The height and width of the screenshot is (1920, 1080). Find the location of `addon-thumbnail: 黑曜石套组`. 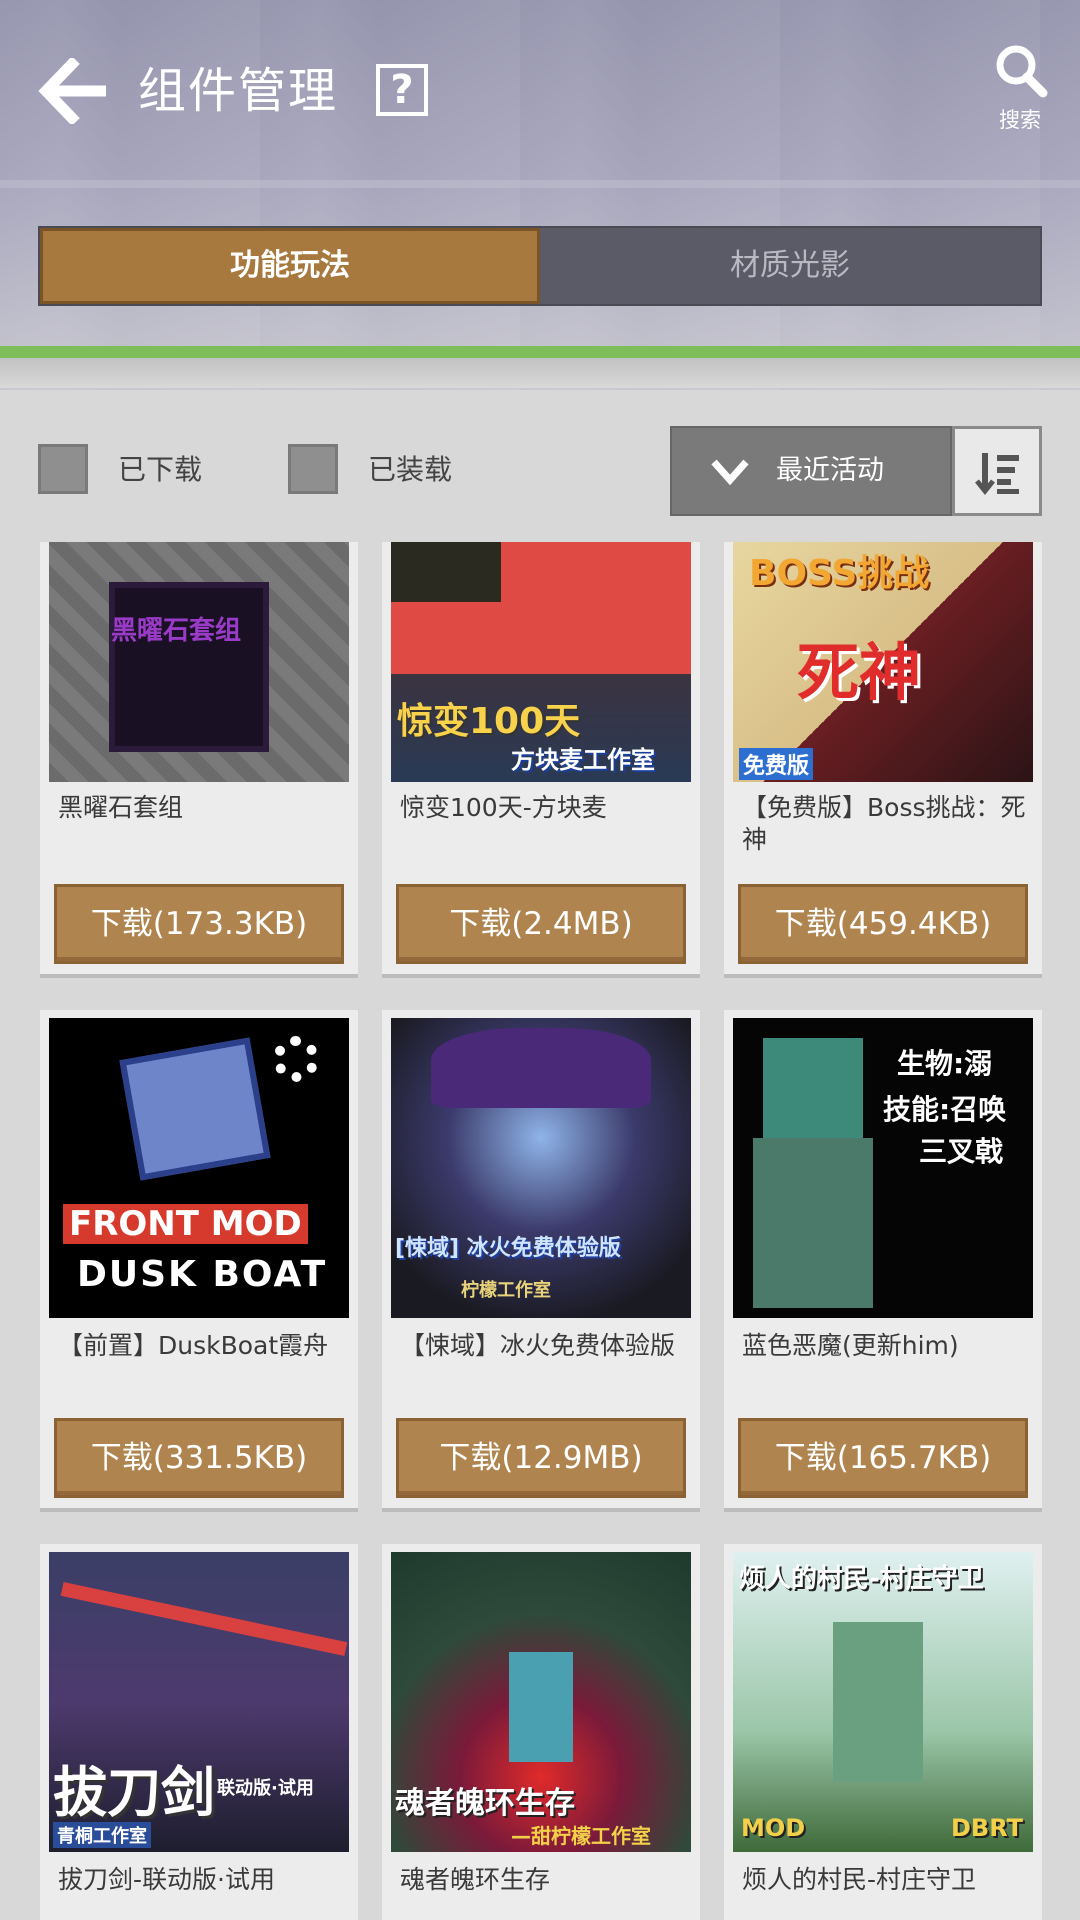

addon-thumbnail: 黑曜石套组 is located at coordinates (199, 662).